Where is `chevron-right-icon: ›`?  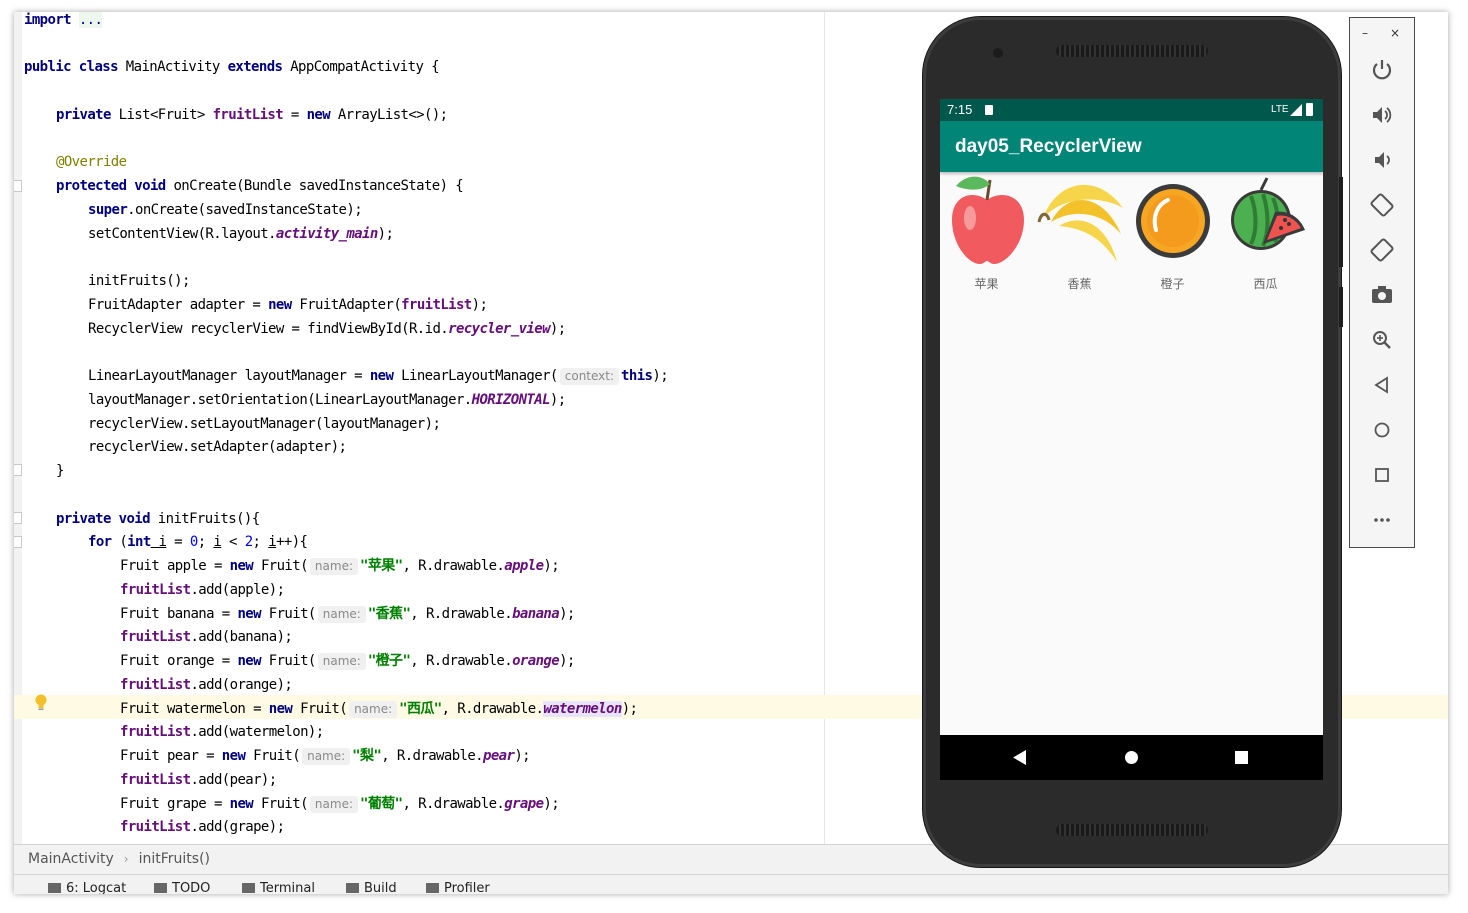
chevron-right-icon: › is located at coordinates (126, 859).